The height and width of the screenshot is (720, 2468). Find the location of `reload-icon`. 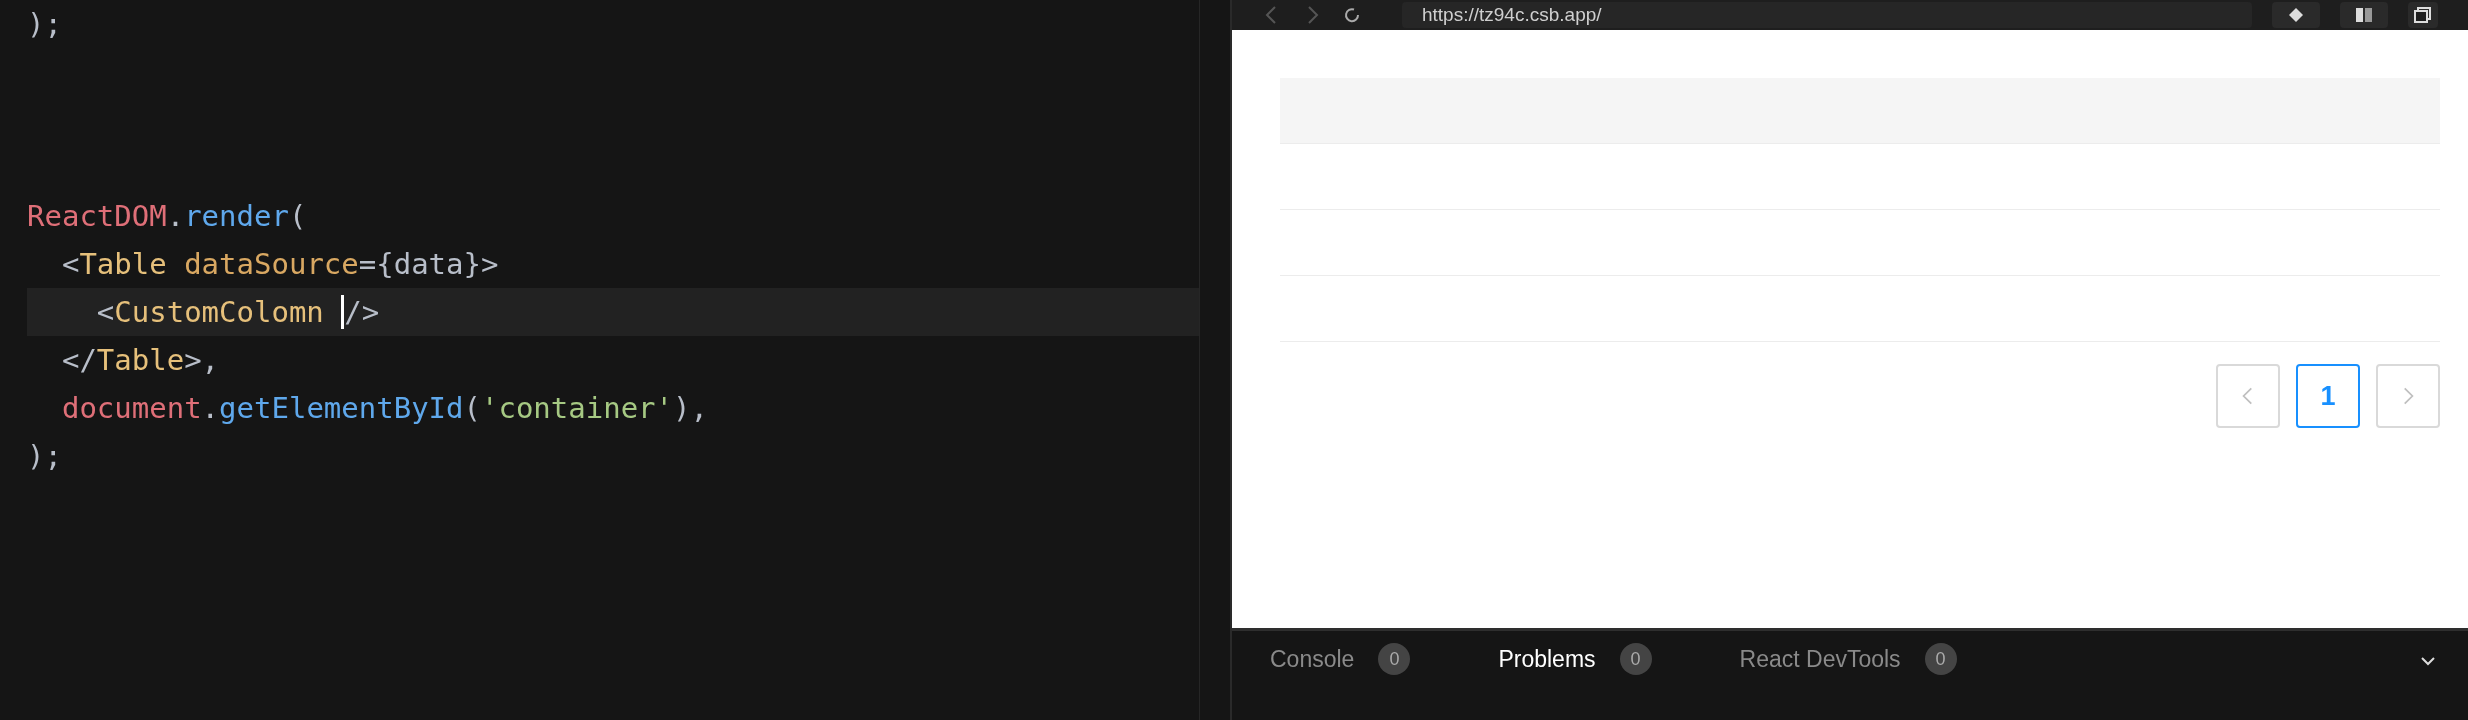

reload-icon is located at coordinates (1352, 15).